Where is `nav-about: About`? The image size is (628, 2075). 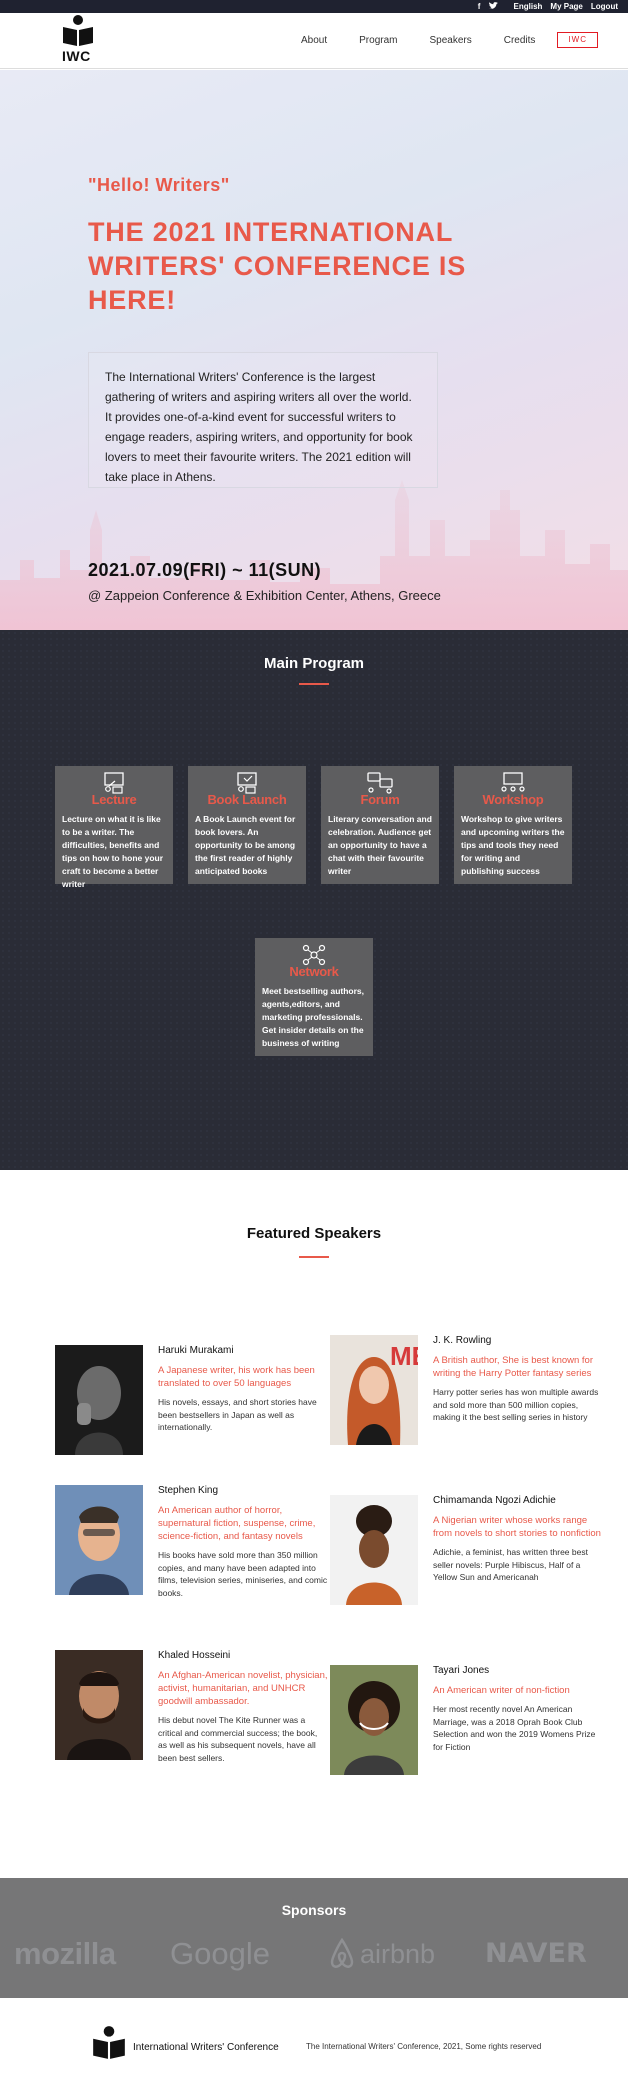 nav-about: About is located at coordinates (314, 41).